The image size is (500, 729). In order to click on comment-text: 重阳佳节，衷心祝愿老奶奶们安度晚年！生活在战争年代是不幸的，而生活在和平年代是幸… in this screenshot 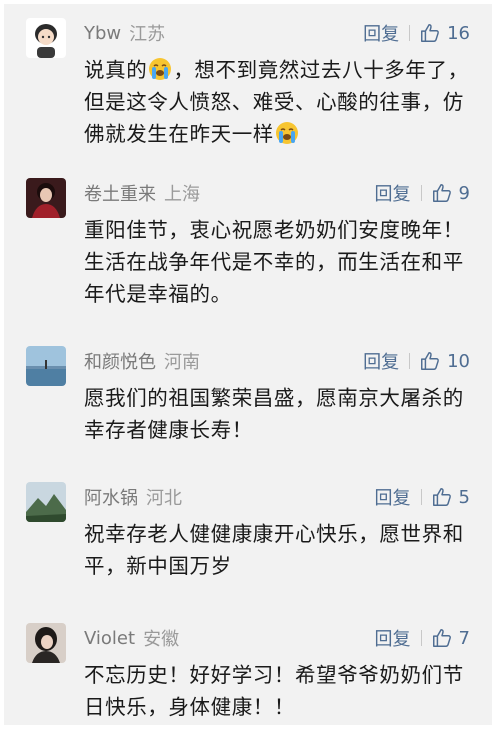, I will do `click(274, 262)`.